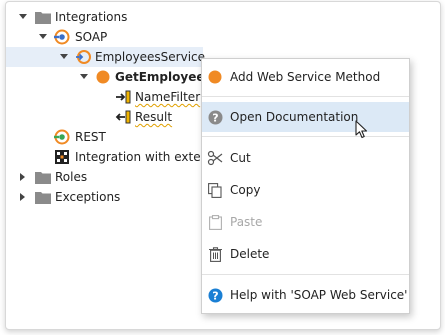 The width and height of the screenshot is (445, 335). I want to click on menu-item-label: Delete, so click(250, 254).